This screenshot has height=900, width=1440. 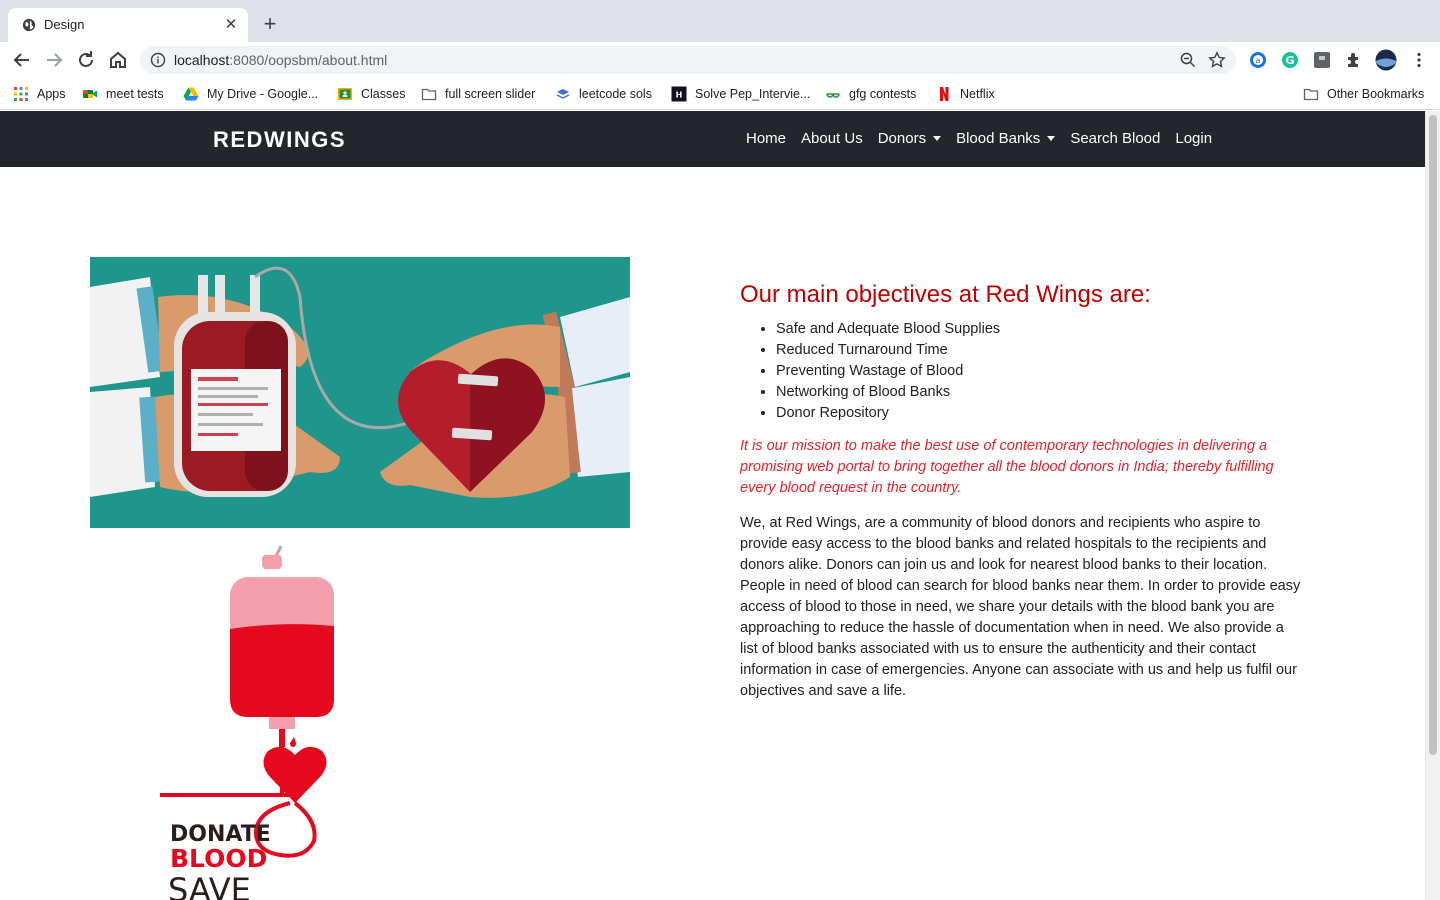 I want to click on account-extension-icon: a, so click(x=1258, y=60).